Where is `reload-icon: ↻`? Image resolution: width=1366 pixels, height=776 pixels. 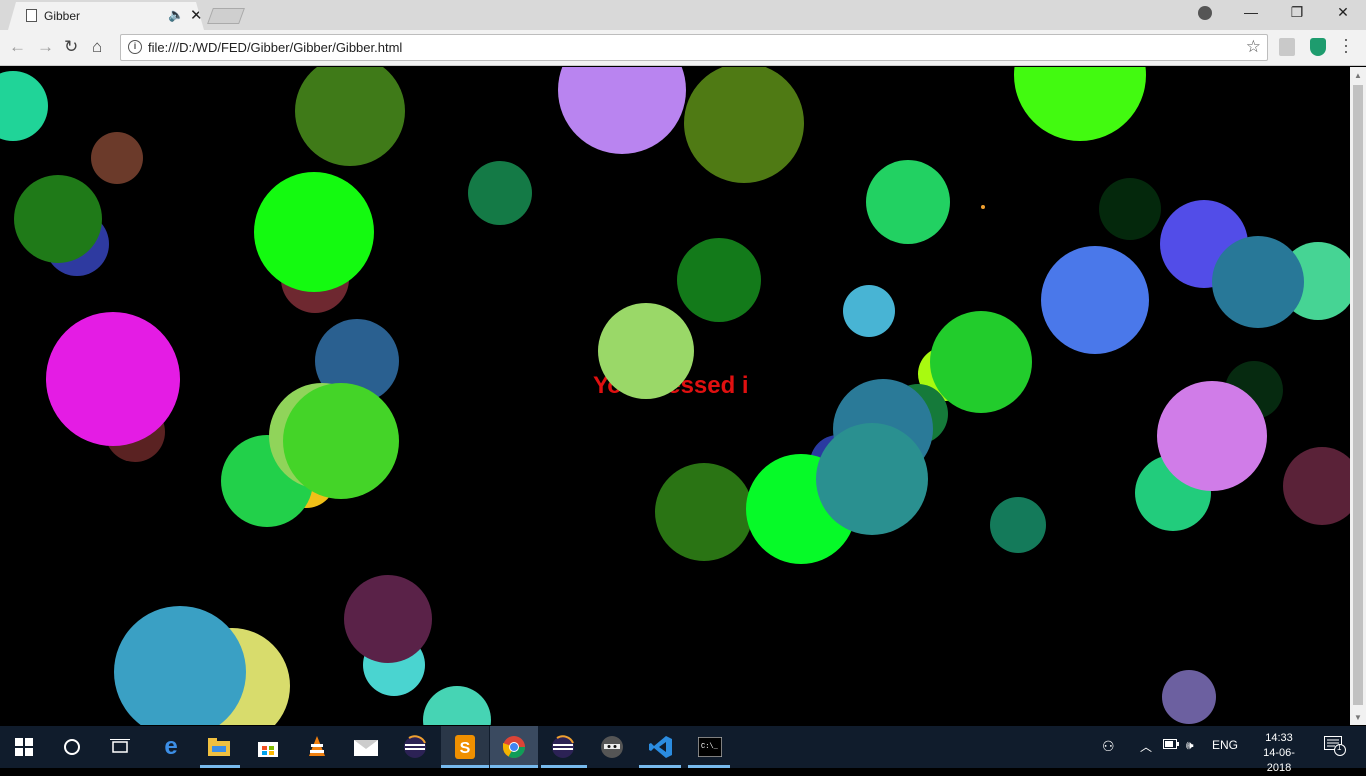
reload-icon: ↻ is located at coordinates (71, 47).